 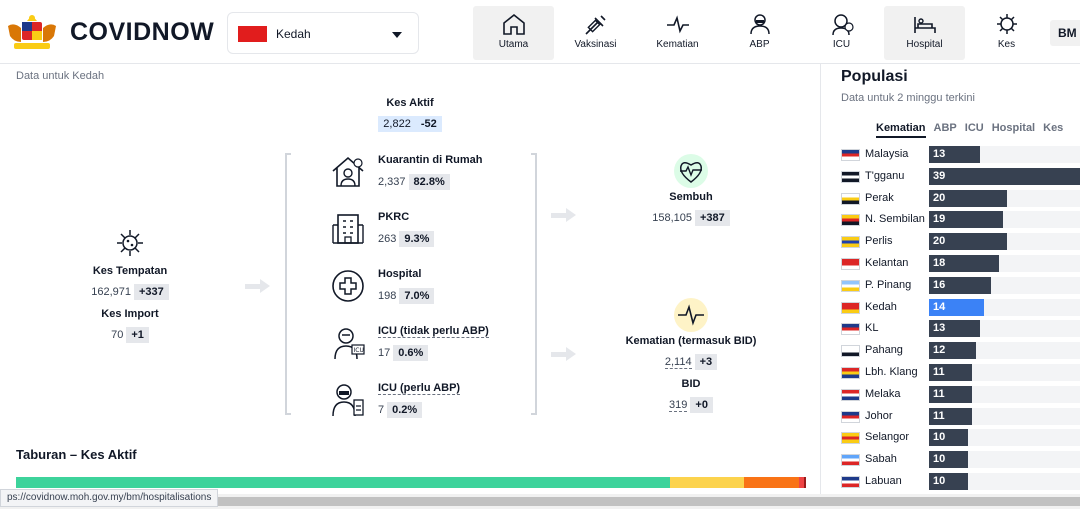 What do you see at coordinates (1004, 460) in the screenshot?
I see `bar-track: 10` at bounding box center [1004, 460].